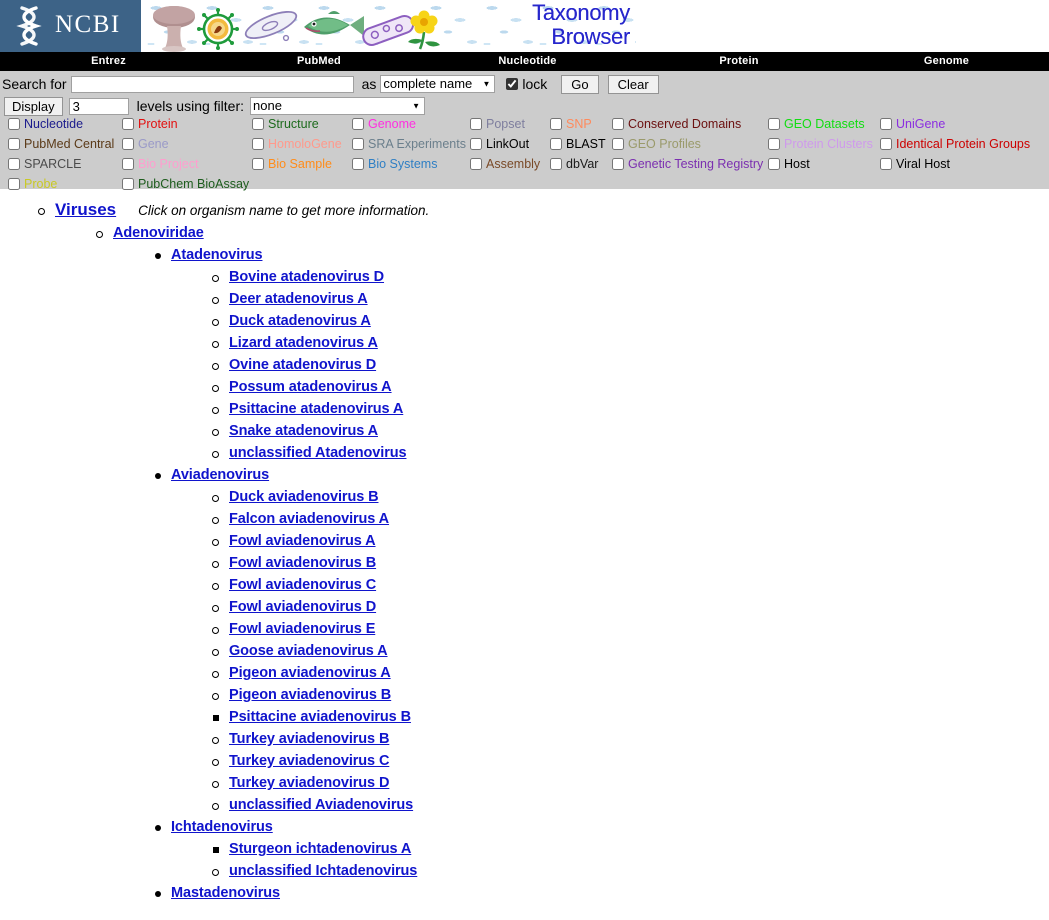  Describe the element at coordinates (222, 827) in the screenshot. I see `tax-link: Ichtadenovirus` at that location.